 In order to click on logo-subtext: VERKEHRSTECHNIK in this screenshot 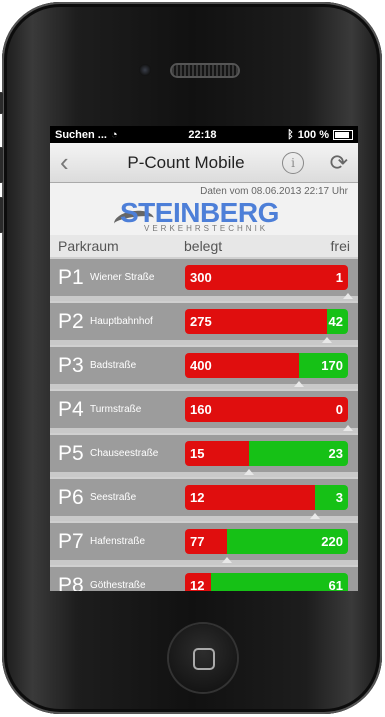, I will do `click(206, 228)`.